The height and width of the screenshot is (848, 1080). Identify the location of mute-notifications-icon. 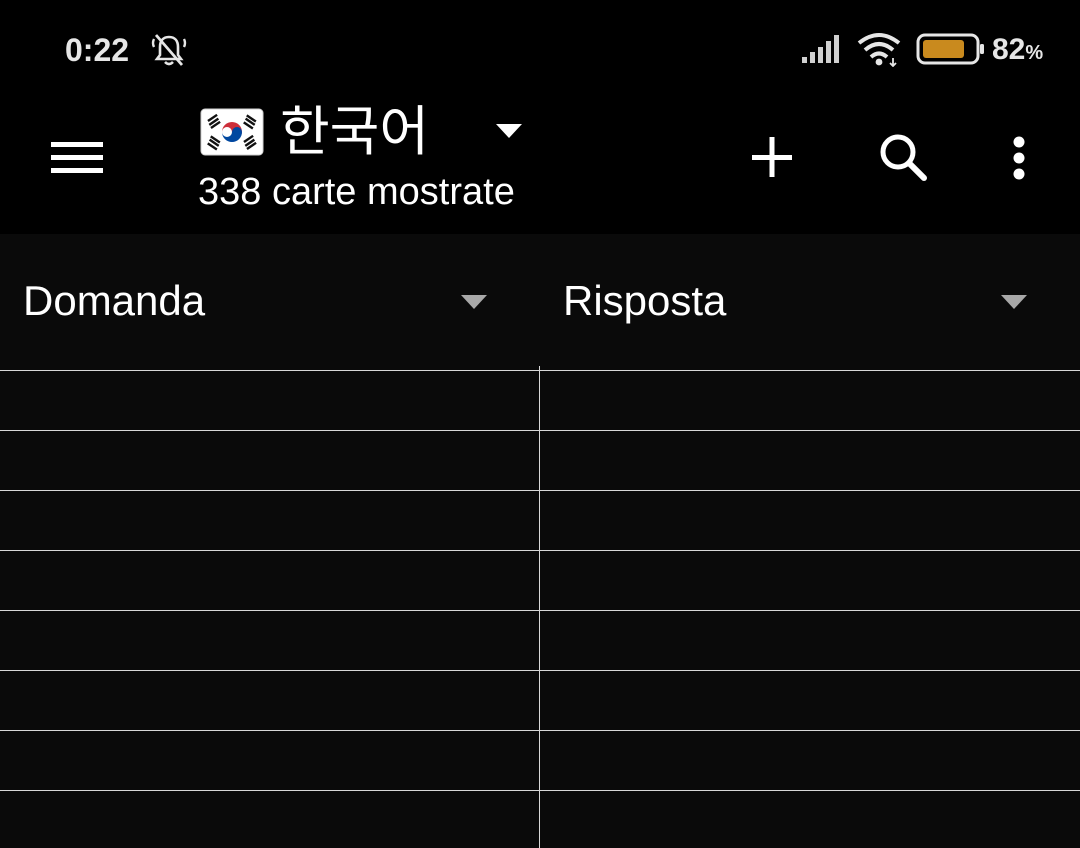
(169, 50).